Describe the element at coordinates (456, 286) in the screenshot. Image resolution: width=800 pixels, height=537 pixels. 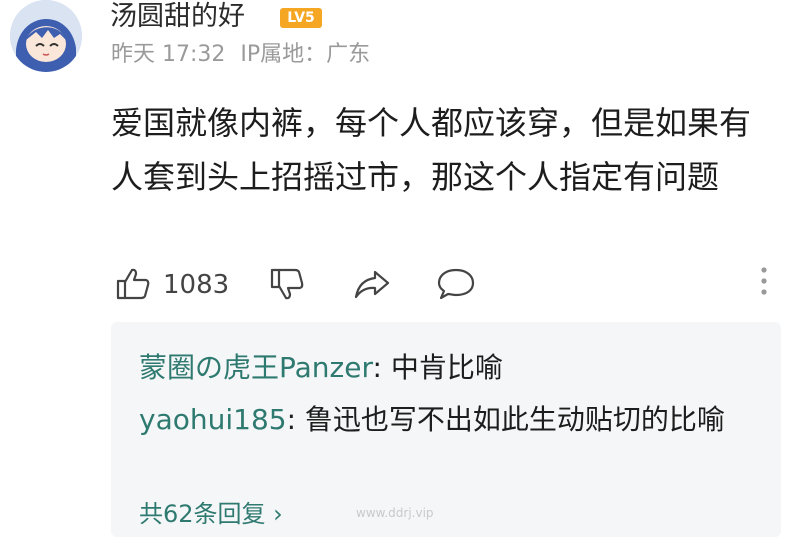
I see `comment-icon` at that location.